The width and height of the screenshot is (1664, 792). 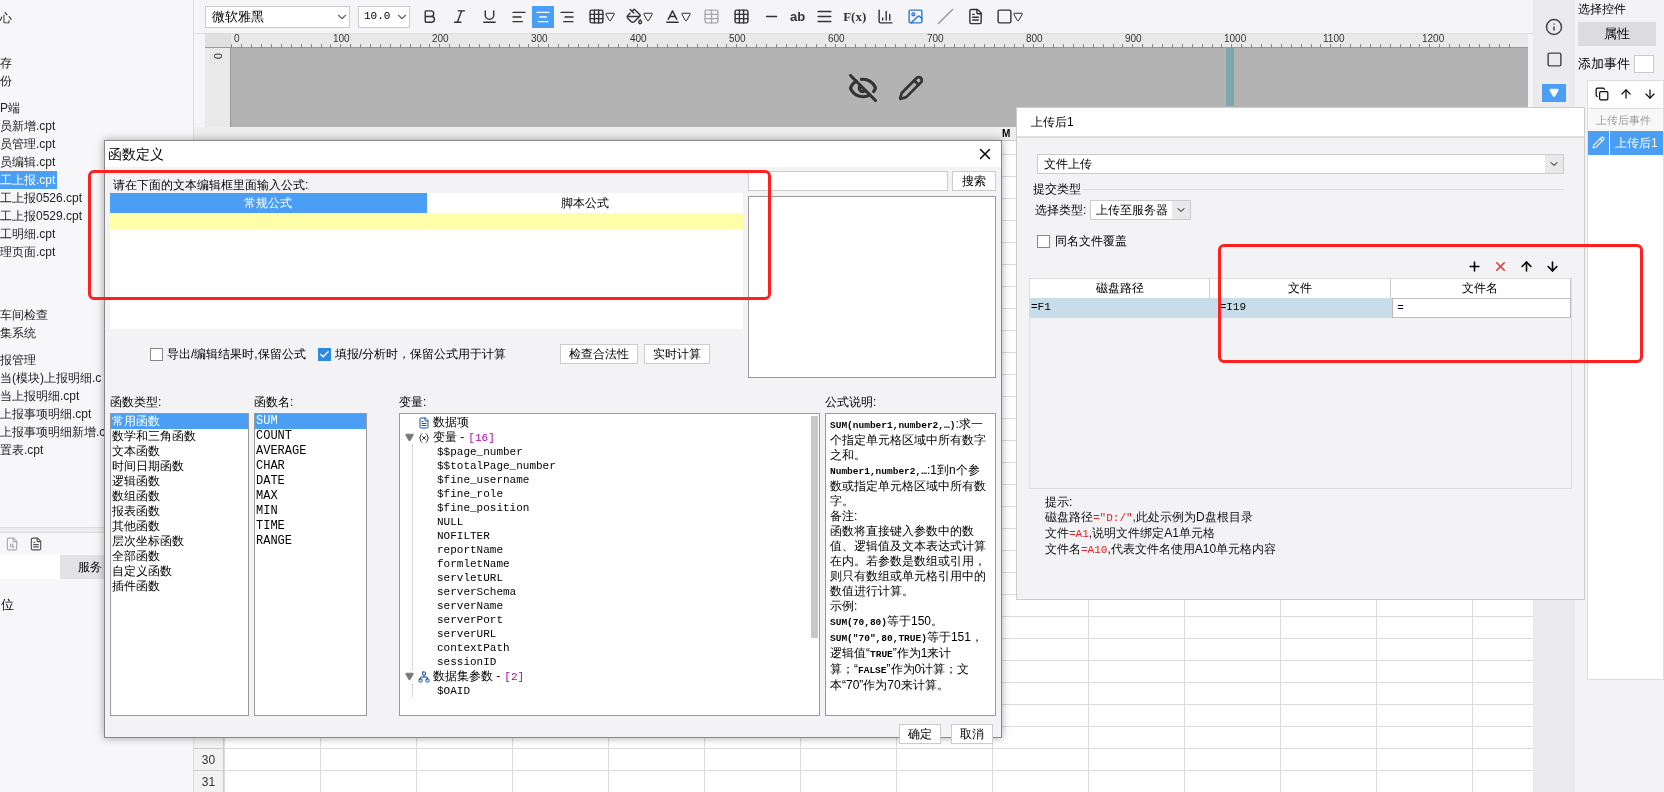 What do you see at coordinates (470, 620) in the screenshot?
I see `variable-item: serverPort` at bounding box center [470, 620].